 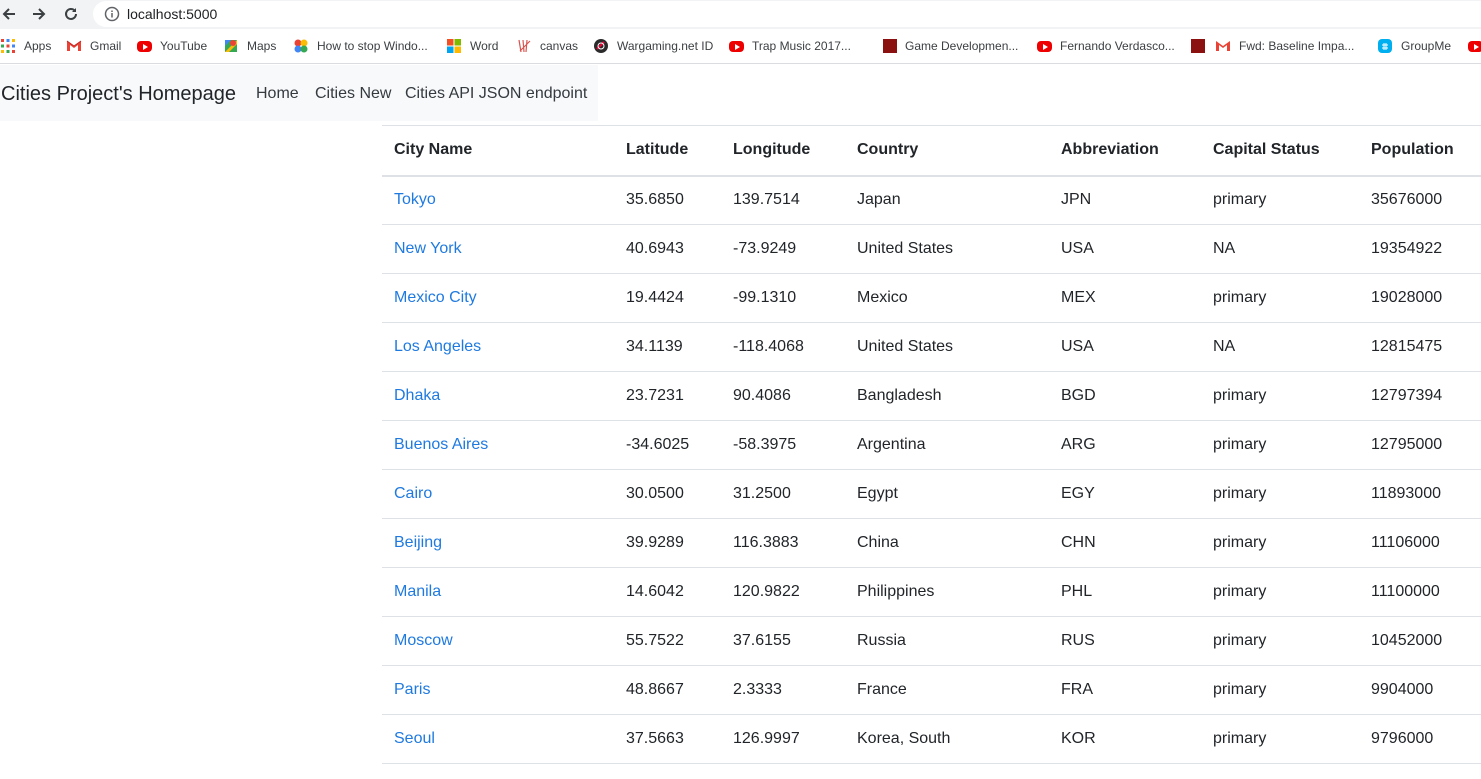 I want to click on navbar-brand: Cities Project's Homepage, so click(x=118, y=94).